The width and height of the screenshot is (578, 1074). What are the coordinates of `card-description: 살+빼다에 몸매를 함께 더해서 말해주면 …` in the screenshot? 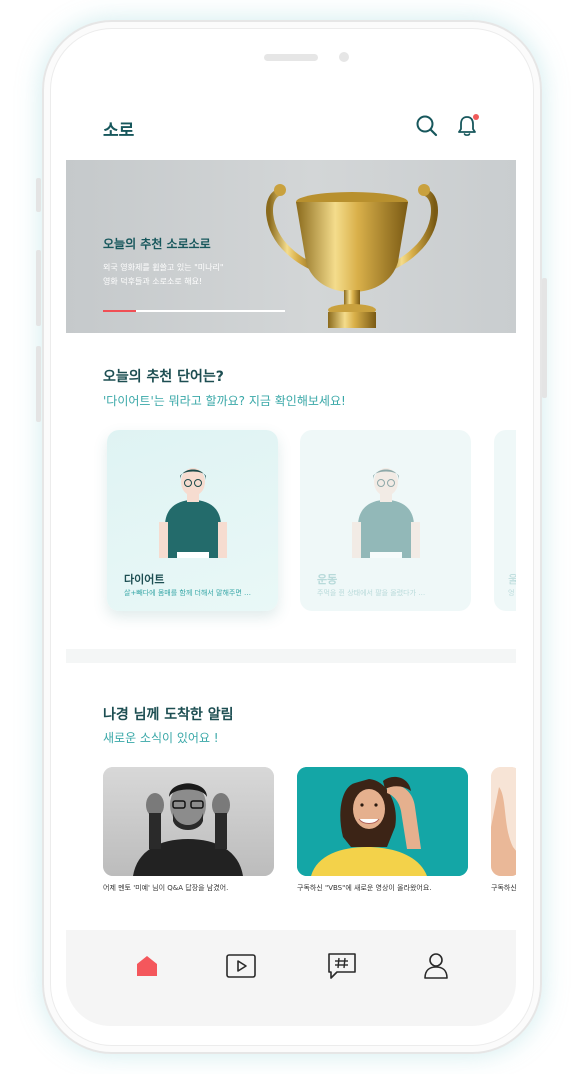 It's located at (188, 593).